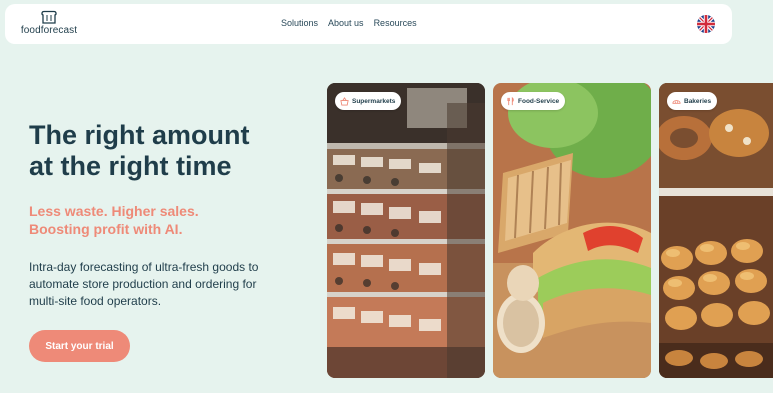  I want to click on uk-flag-icon, so click(706, 24).